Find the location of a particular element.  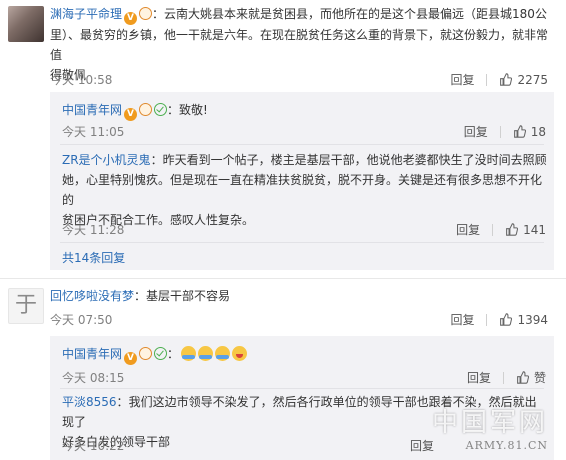

more-replies-link: 共14条回复 is located at coordinates (93, 257).